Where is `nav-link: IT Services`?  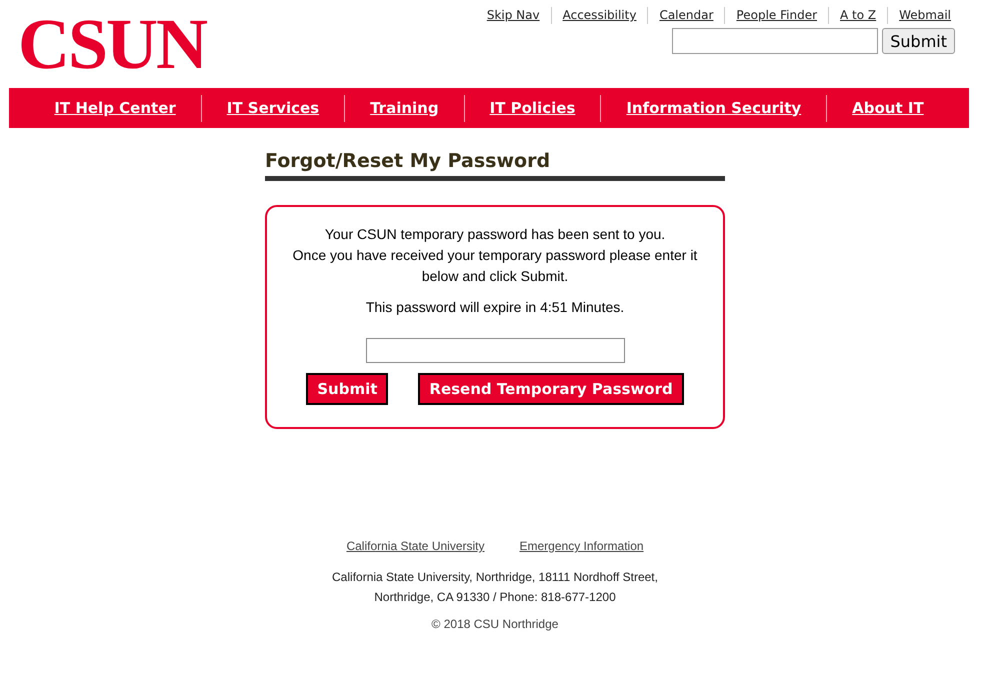
nav-link: IT Services is located at coordinates (272, 108).